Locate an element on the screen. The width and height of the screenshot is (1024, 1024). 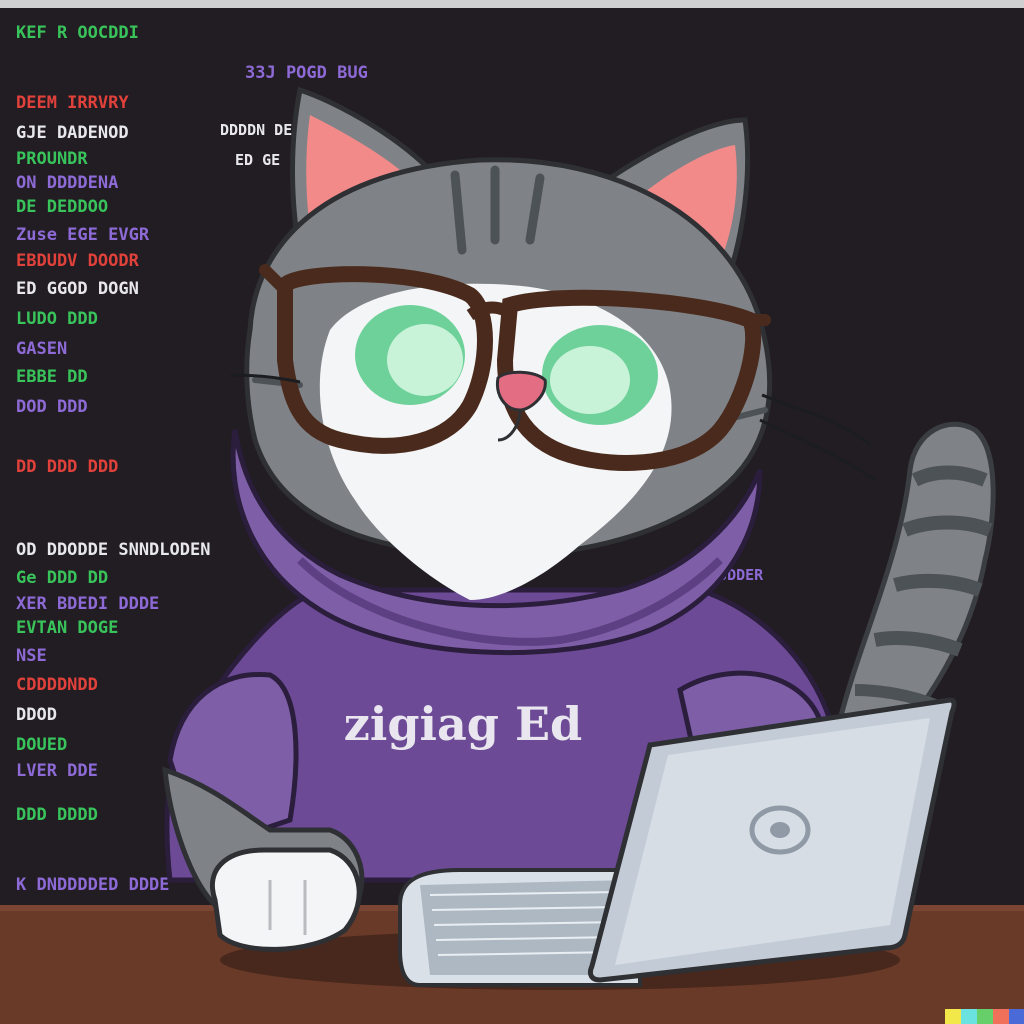
code-line: DEEM IRRVRY is located at coordinates (72, 103).